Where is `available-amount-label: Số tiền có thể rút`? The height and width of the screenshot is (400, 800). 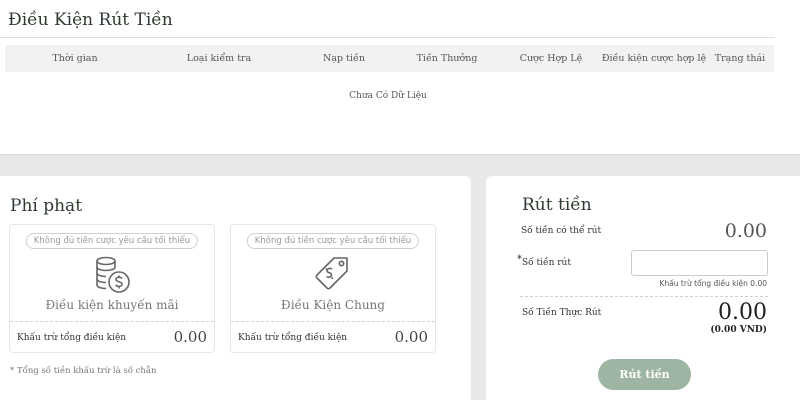
available-amount-label: Số tiền có thể rút is located at coordinates (561, 231).